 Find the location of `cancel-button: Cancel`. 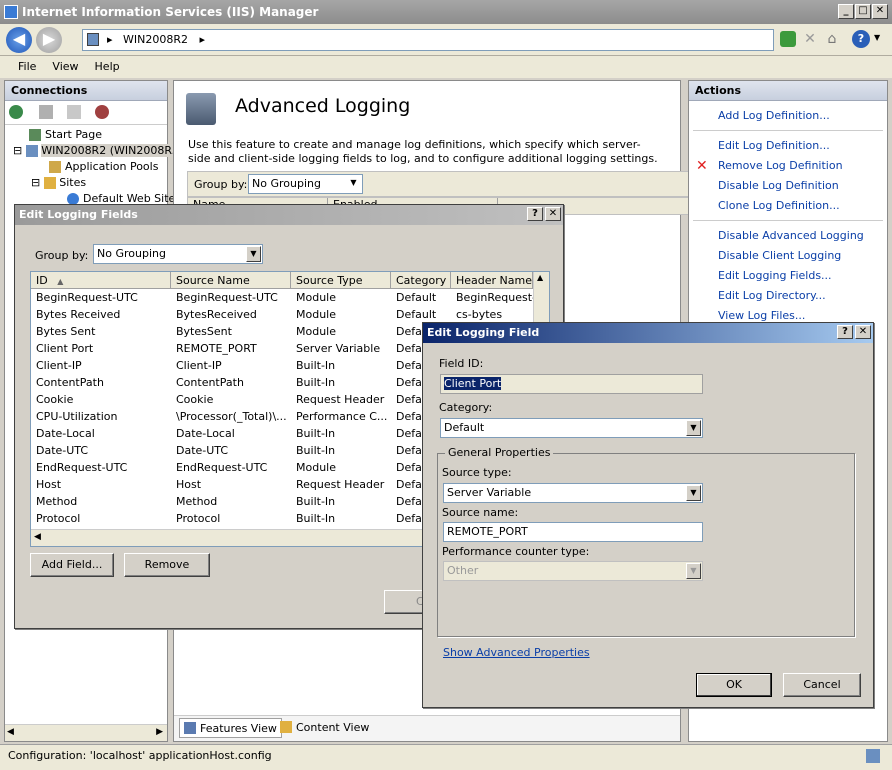

cancel-button: Cancel is located at coordinates (822, 685).